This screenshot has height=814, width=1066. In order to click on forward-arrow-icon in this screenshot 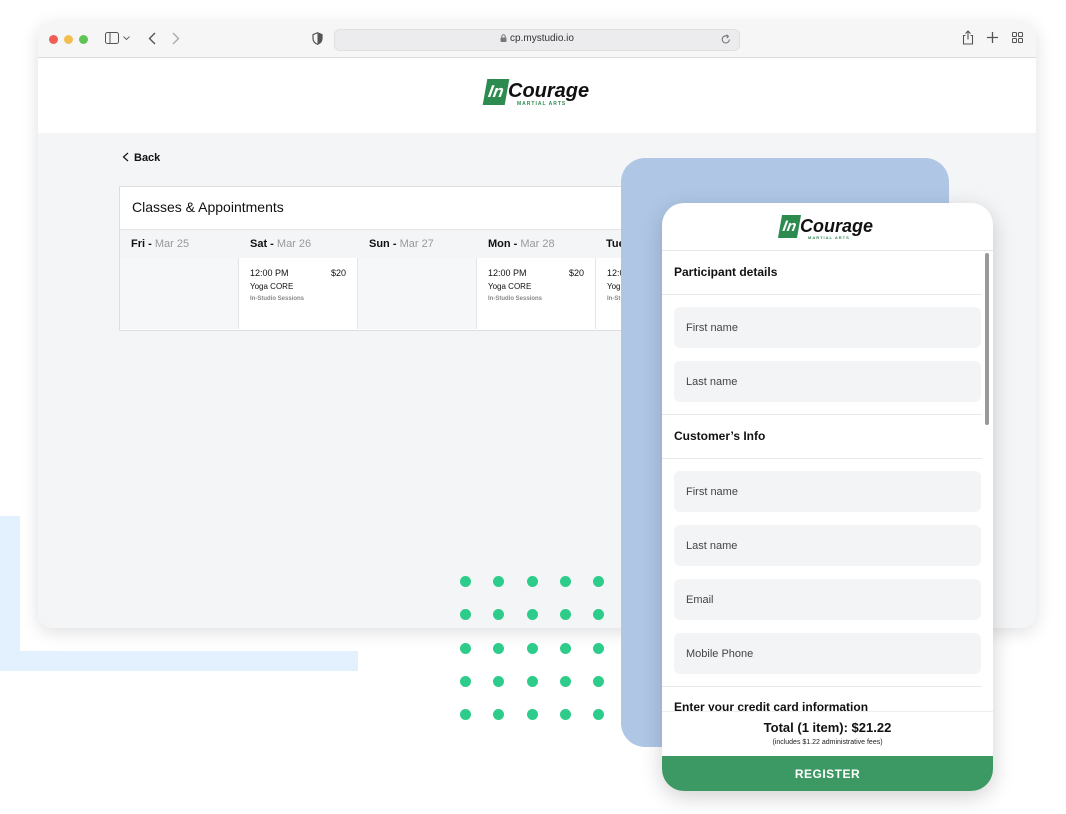, I will do `click(176, 38)`.